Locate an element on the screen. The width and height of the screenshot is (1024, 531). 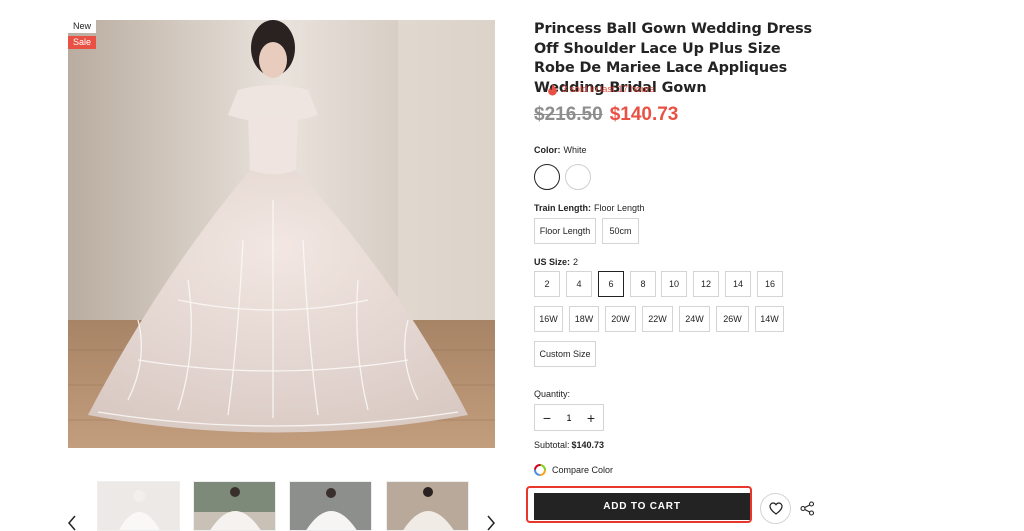
new-badge: New is located at coordinates (82, 26).